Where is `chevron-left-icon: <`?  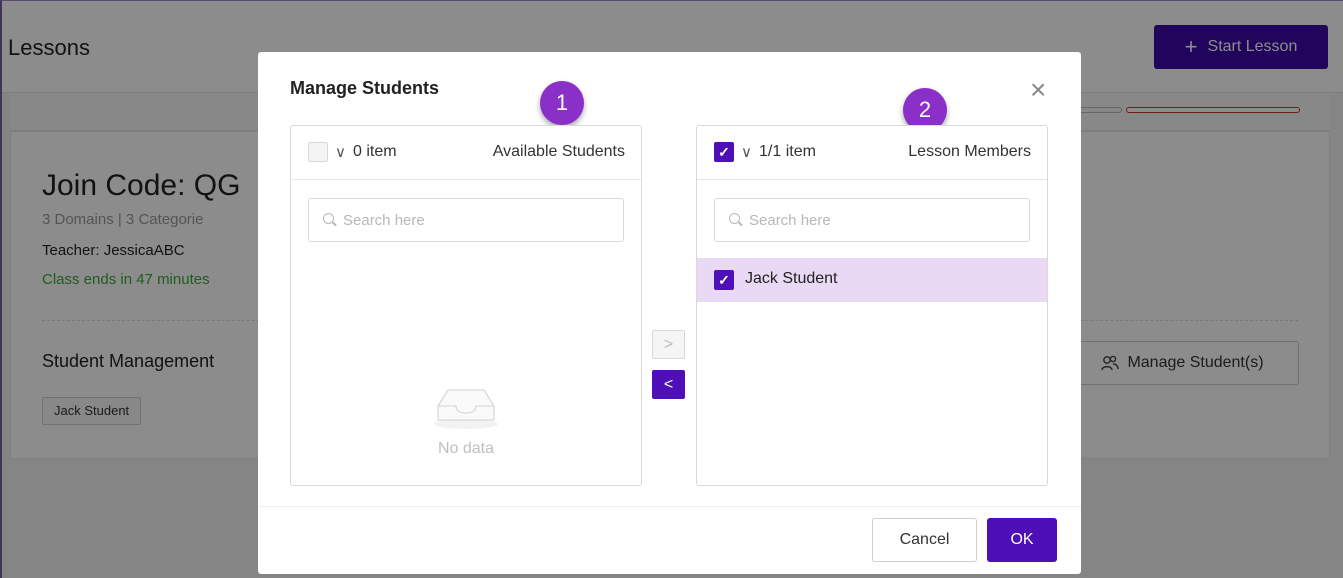 chevron-left-icon: < is located at coordinates (668, 384).